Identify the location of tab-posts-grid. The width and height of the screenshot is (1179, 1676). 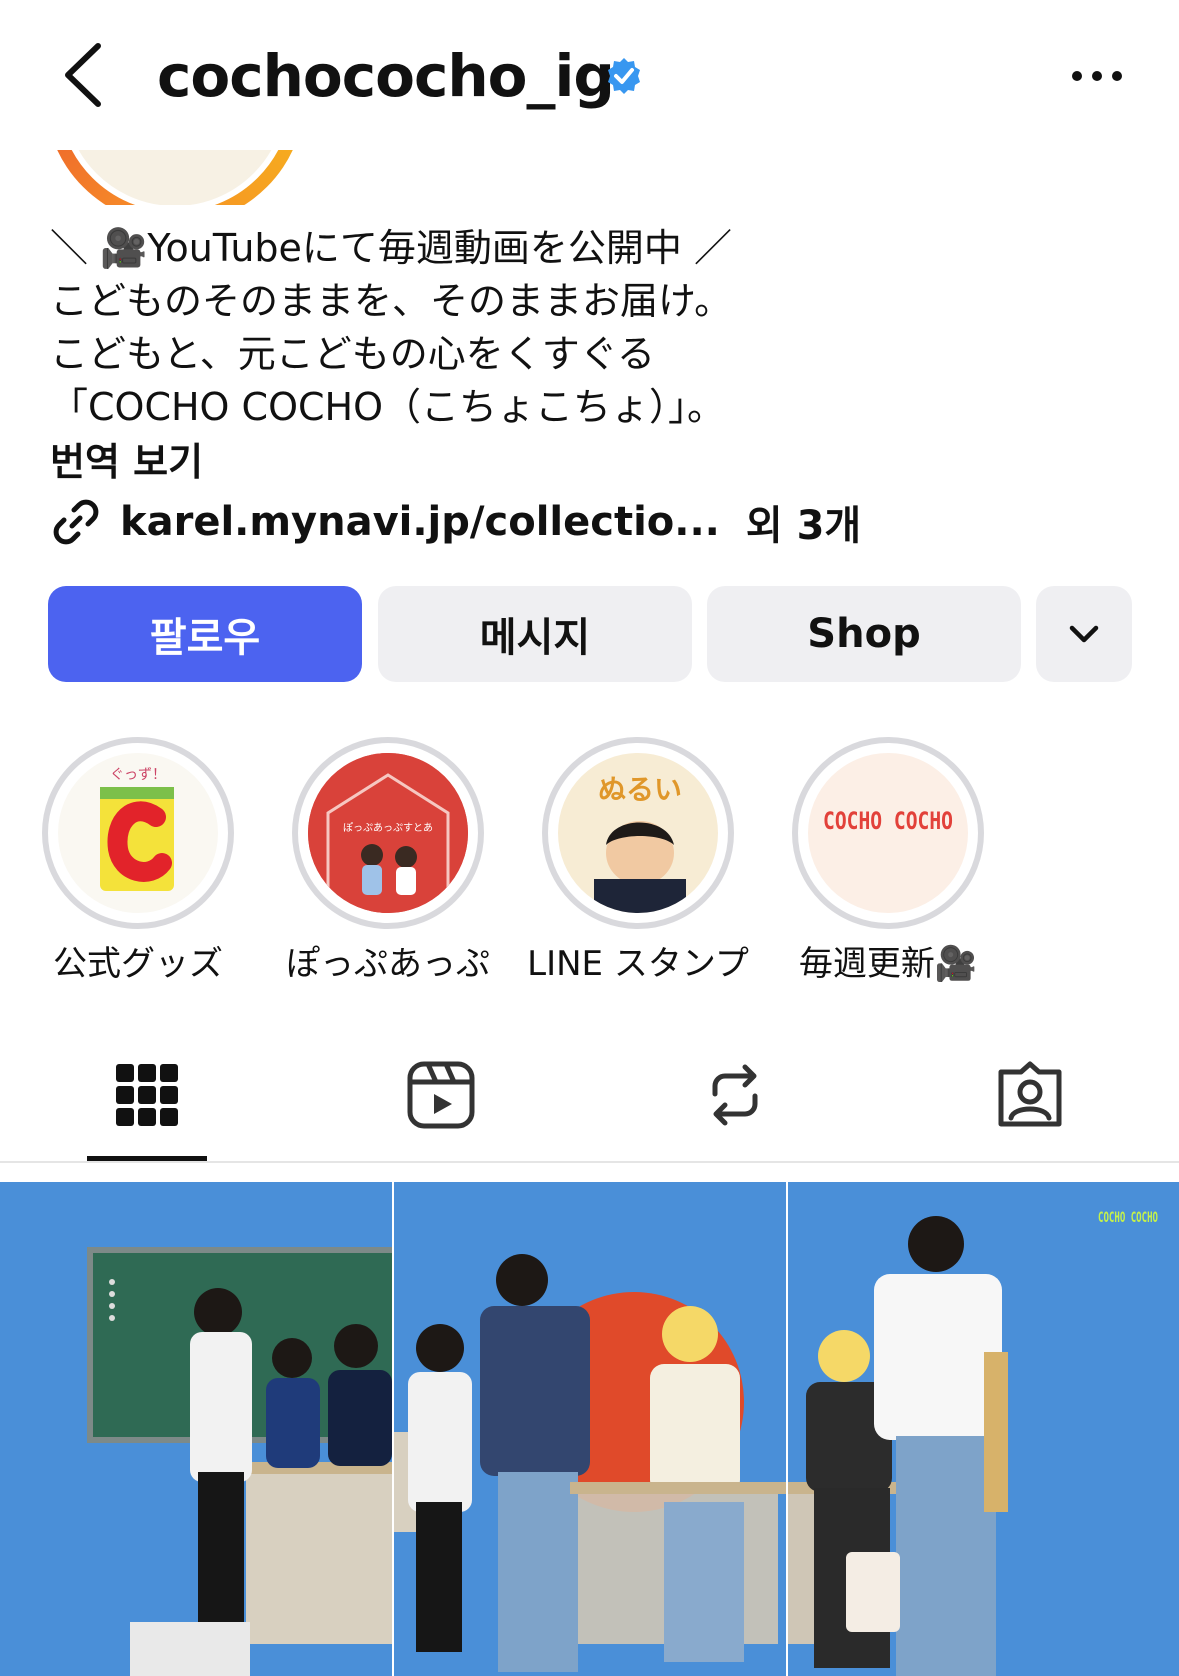
(147, 1095).